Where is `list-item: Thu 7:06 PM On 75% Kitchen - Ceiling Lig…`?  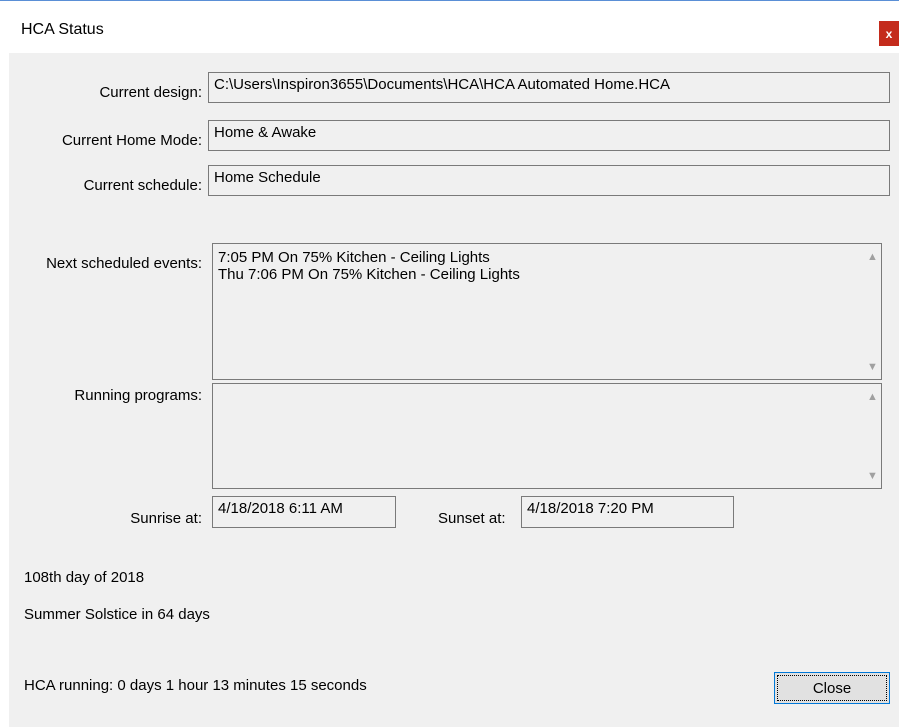
list-item: Thu 7:06 PM On 75% Kitchen - Ceiling Lig… is located at coordinates (547, 274).